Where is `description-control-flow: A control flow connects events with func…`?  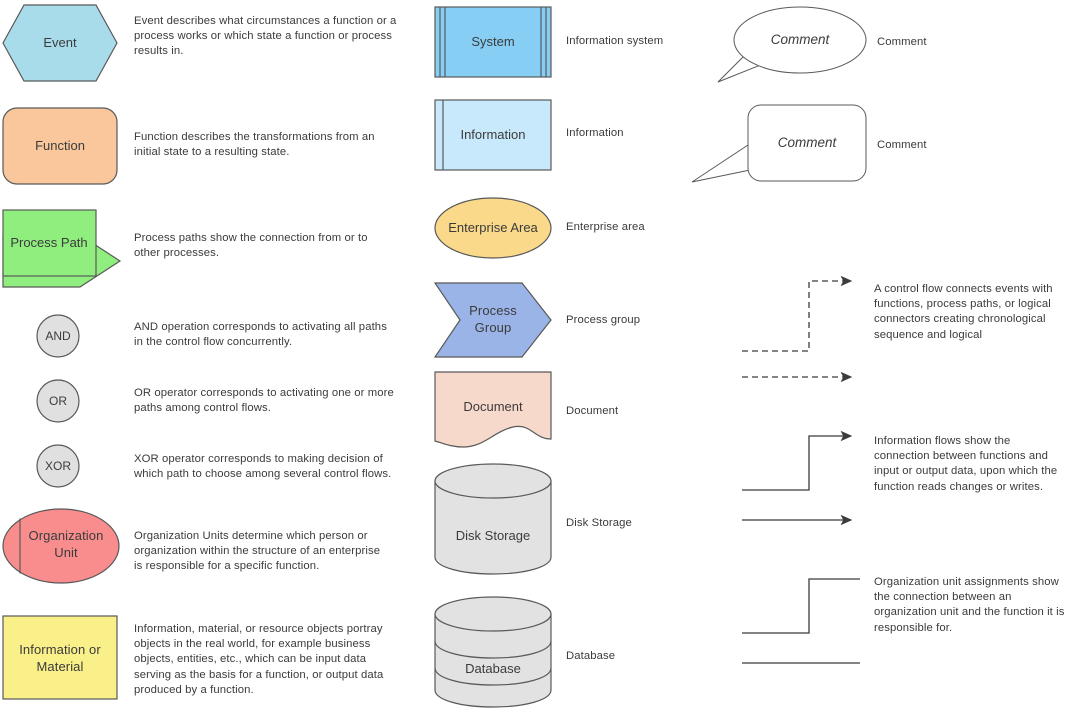 description-control-flow: A control flow connects events with func… is located at coordinates (963, 312).